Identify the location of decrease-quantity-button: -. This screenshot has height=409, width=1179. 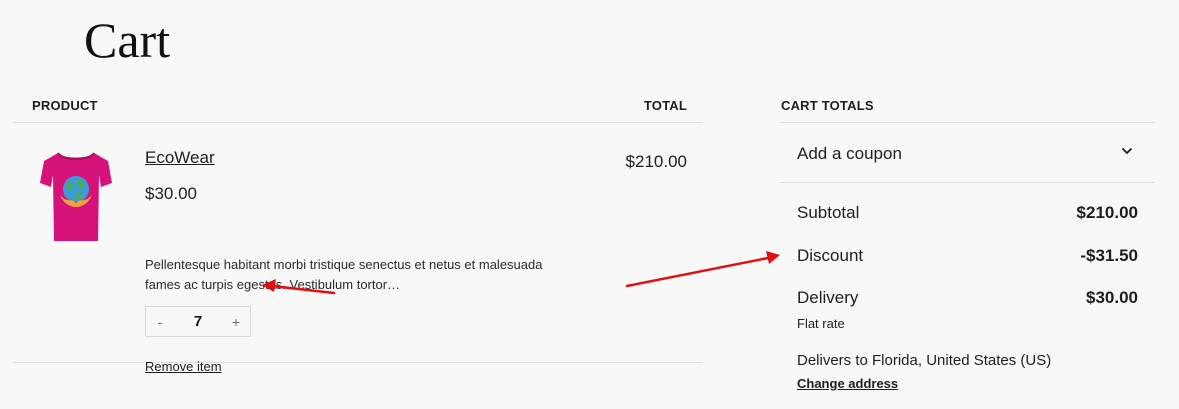
(160, 322).